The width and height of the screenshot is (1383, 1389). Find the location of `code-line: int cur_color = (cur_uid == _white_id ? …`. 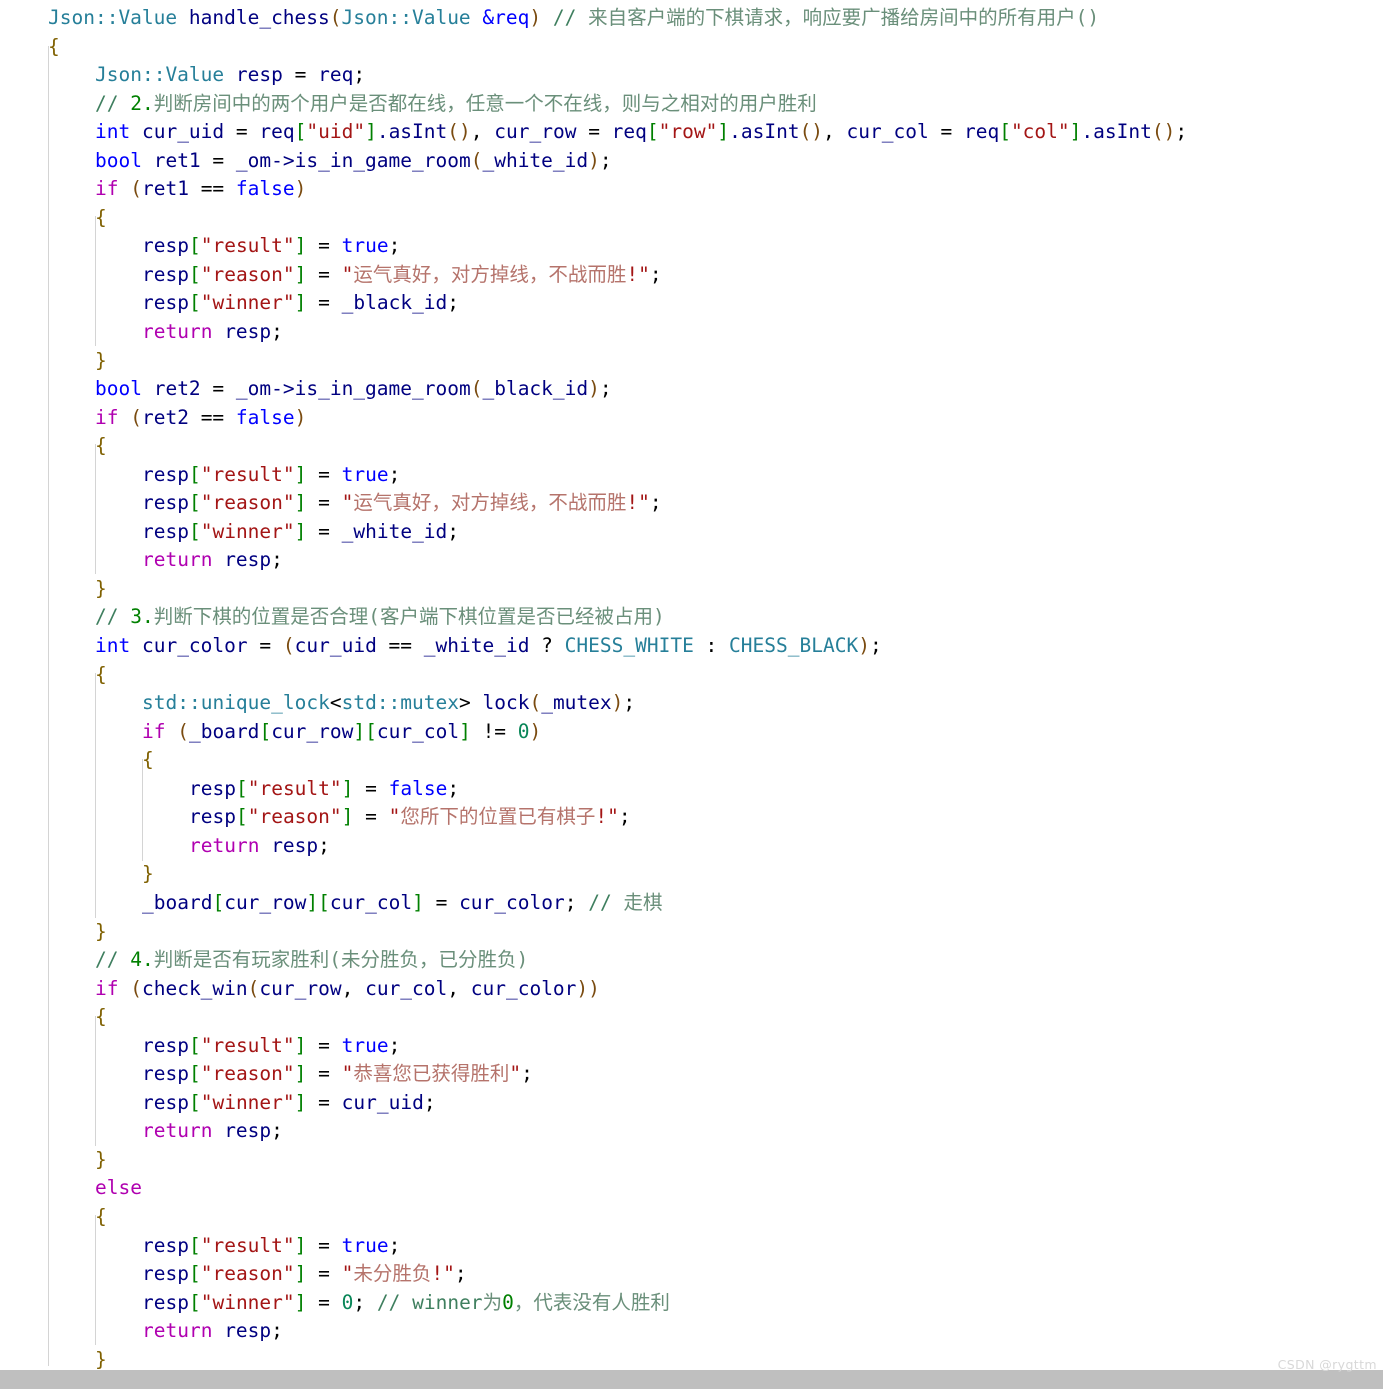

code-line: int cur_color = (cur_uid == _white_id ? … is located at coordinates (691, 646).